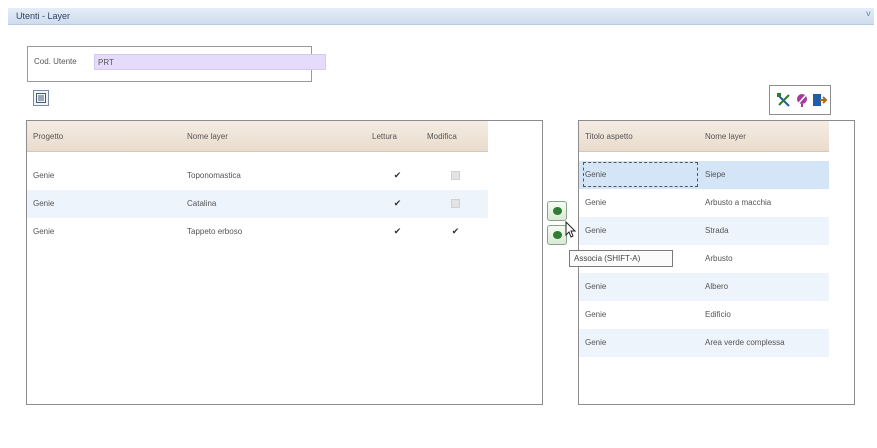 The width and height of the screenshot is (877, 448). Describe the element at coordinates (48, 136) in the screenshot. I see `col-progetto: Progetto` at that location.